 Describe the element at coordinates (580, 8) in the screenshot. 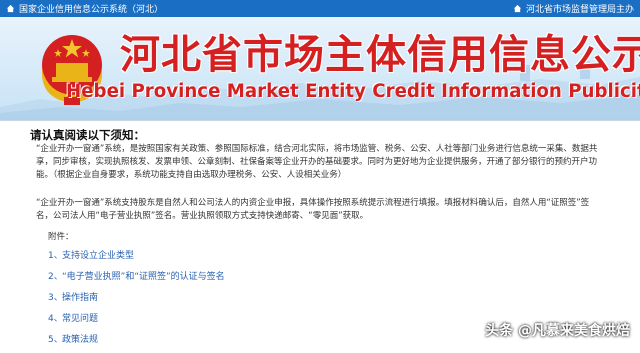

I see `organizer-link: 河北省市场监督管理局主办` at that location.